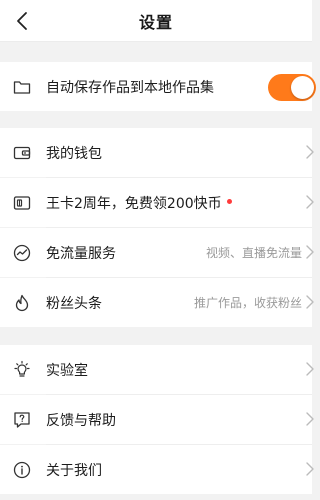 The height and width of the screenshot is (500, 320). What do you see at coordinates (157, 369) in the screenshot?
I see `lab-row: 实验室` at bounding box center [157, 369].